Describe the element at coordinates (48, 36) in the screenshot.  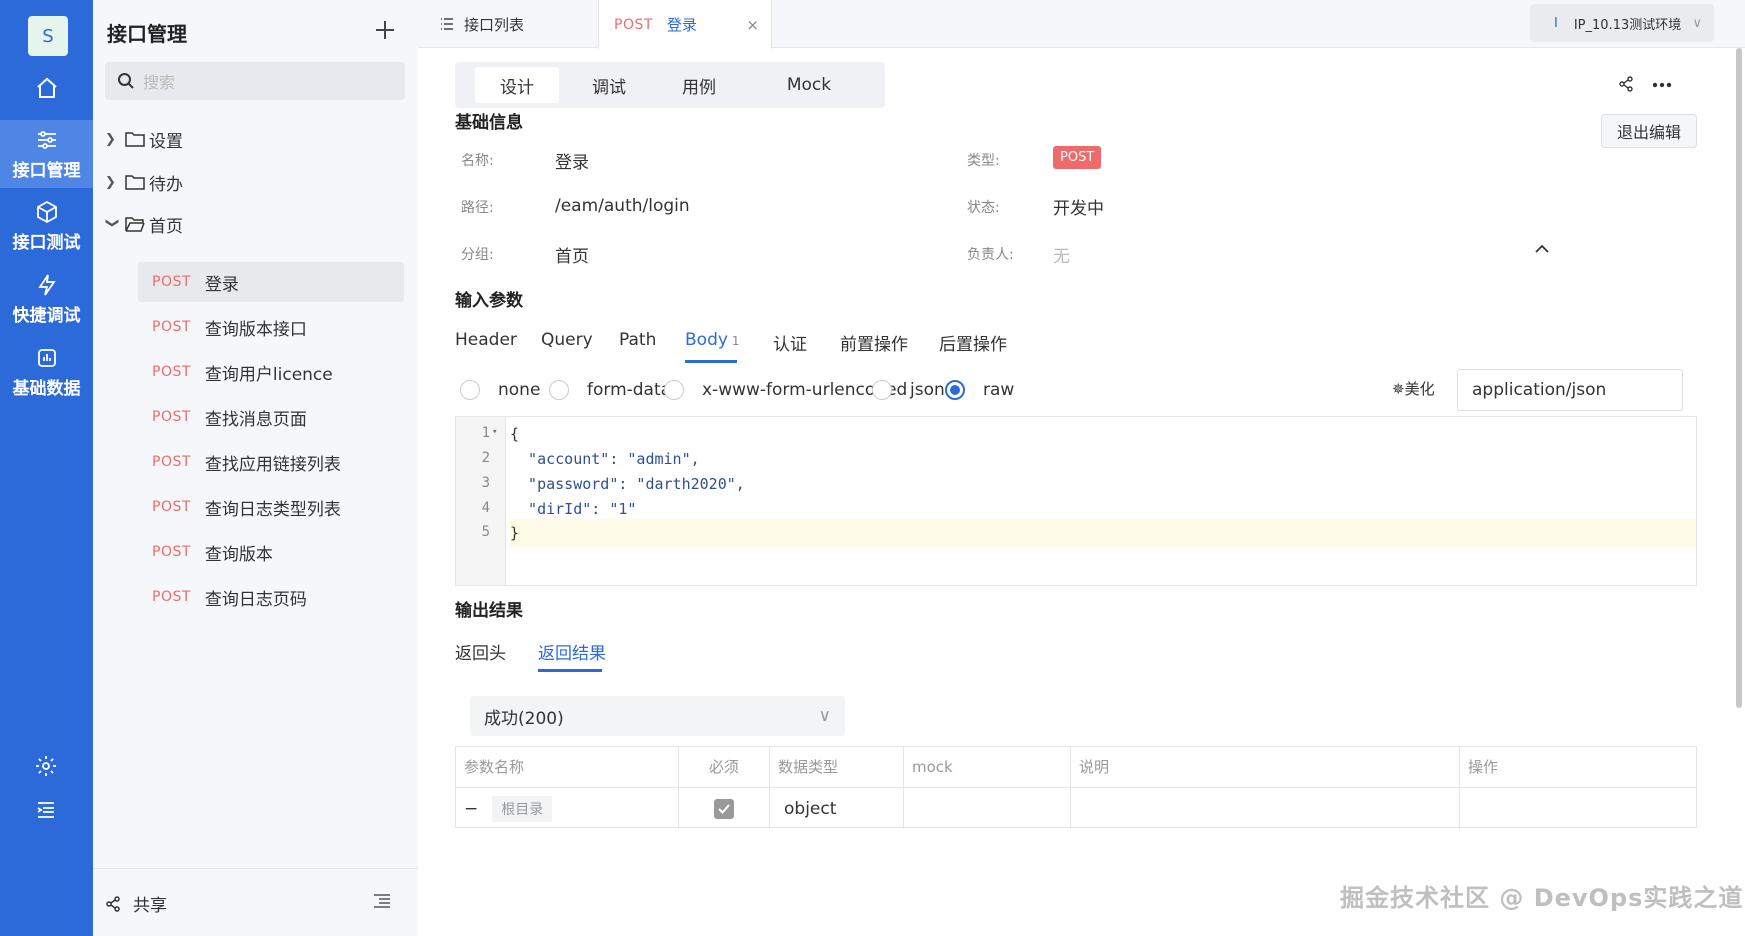
I see `avatar: S` at that location.